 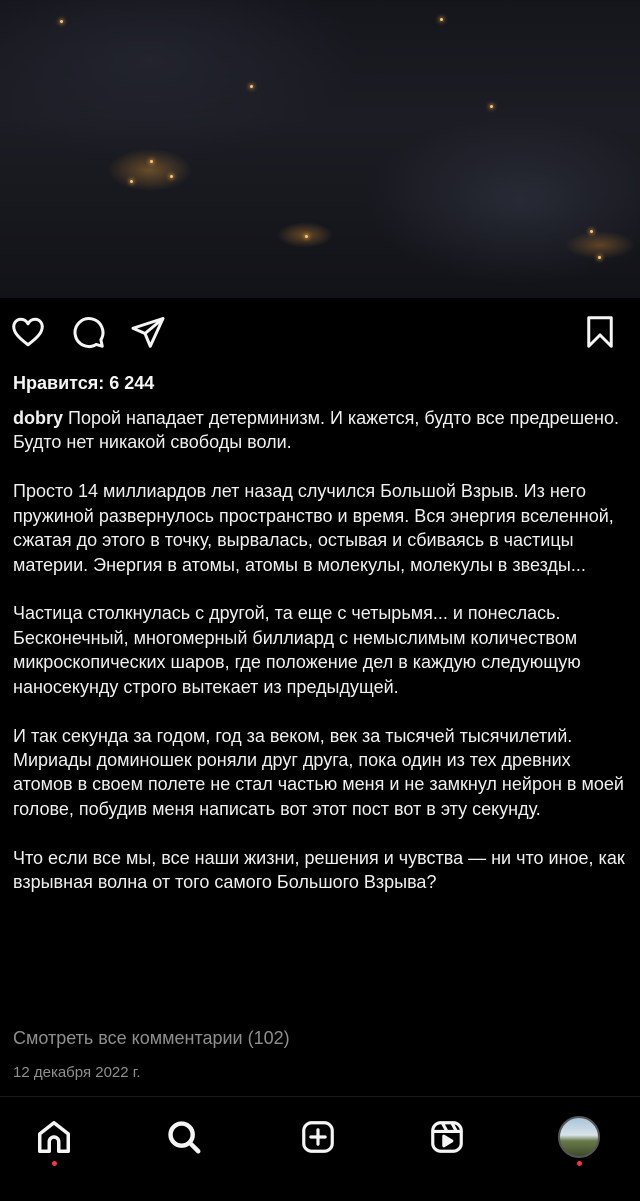 What do you see at coordinates (148, 332) in the screenshot?
I see `send-icon` at bounding box center [148, 332].